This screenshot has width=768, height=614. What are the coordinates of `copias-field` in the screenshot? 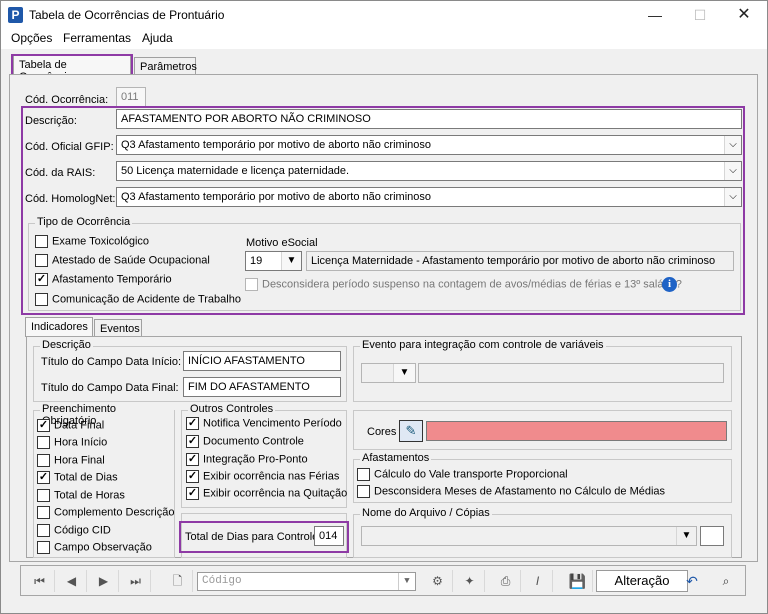 It's located at (712, 536).